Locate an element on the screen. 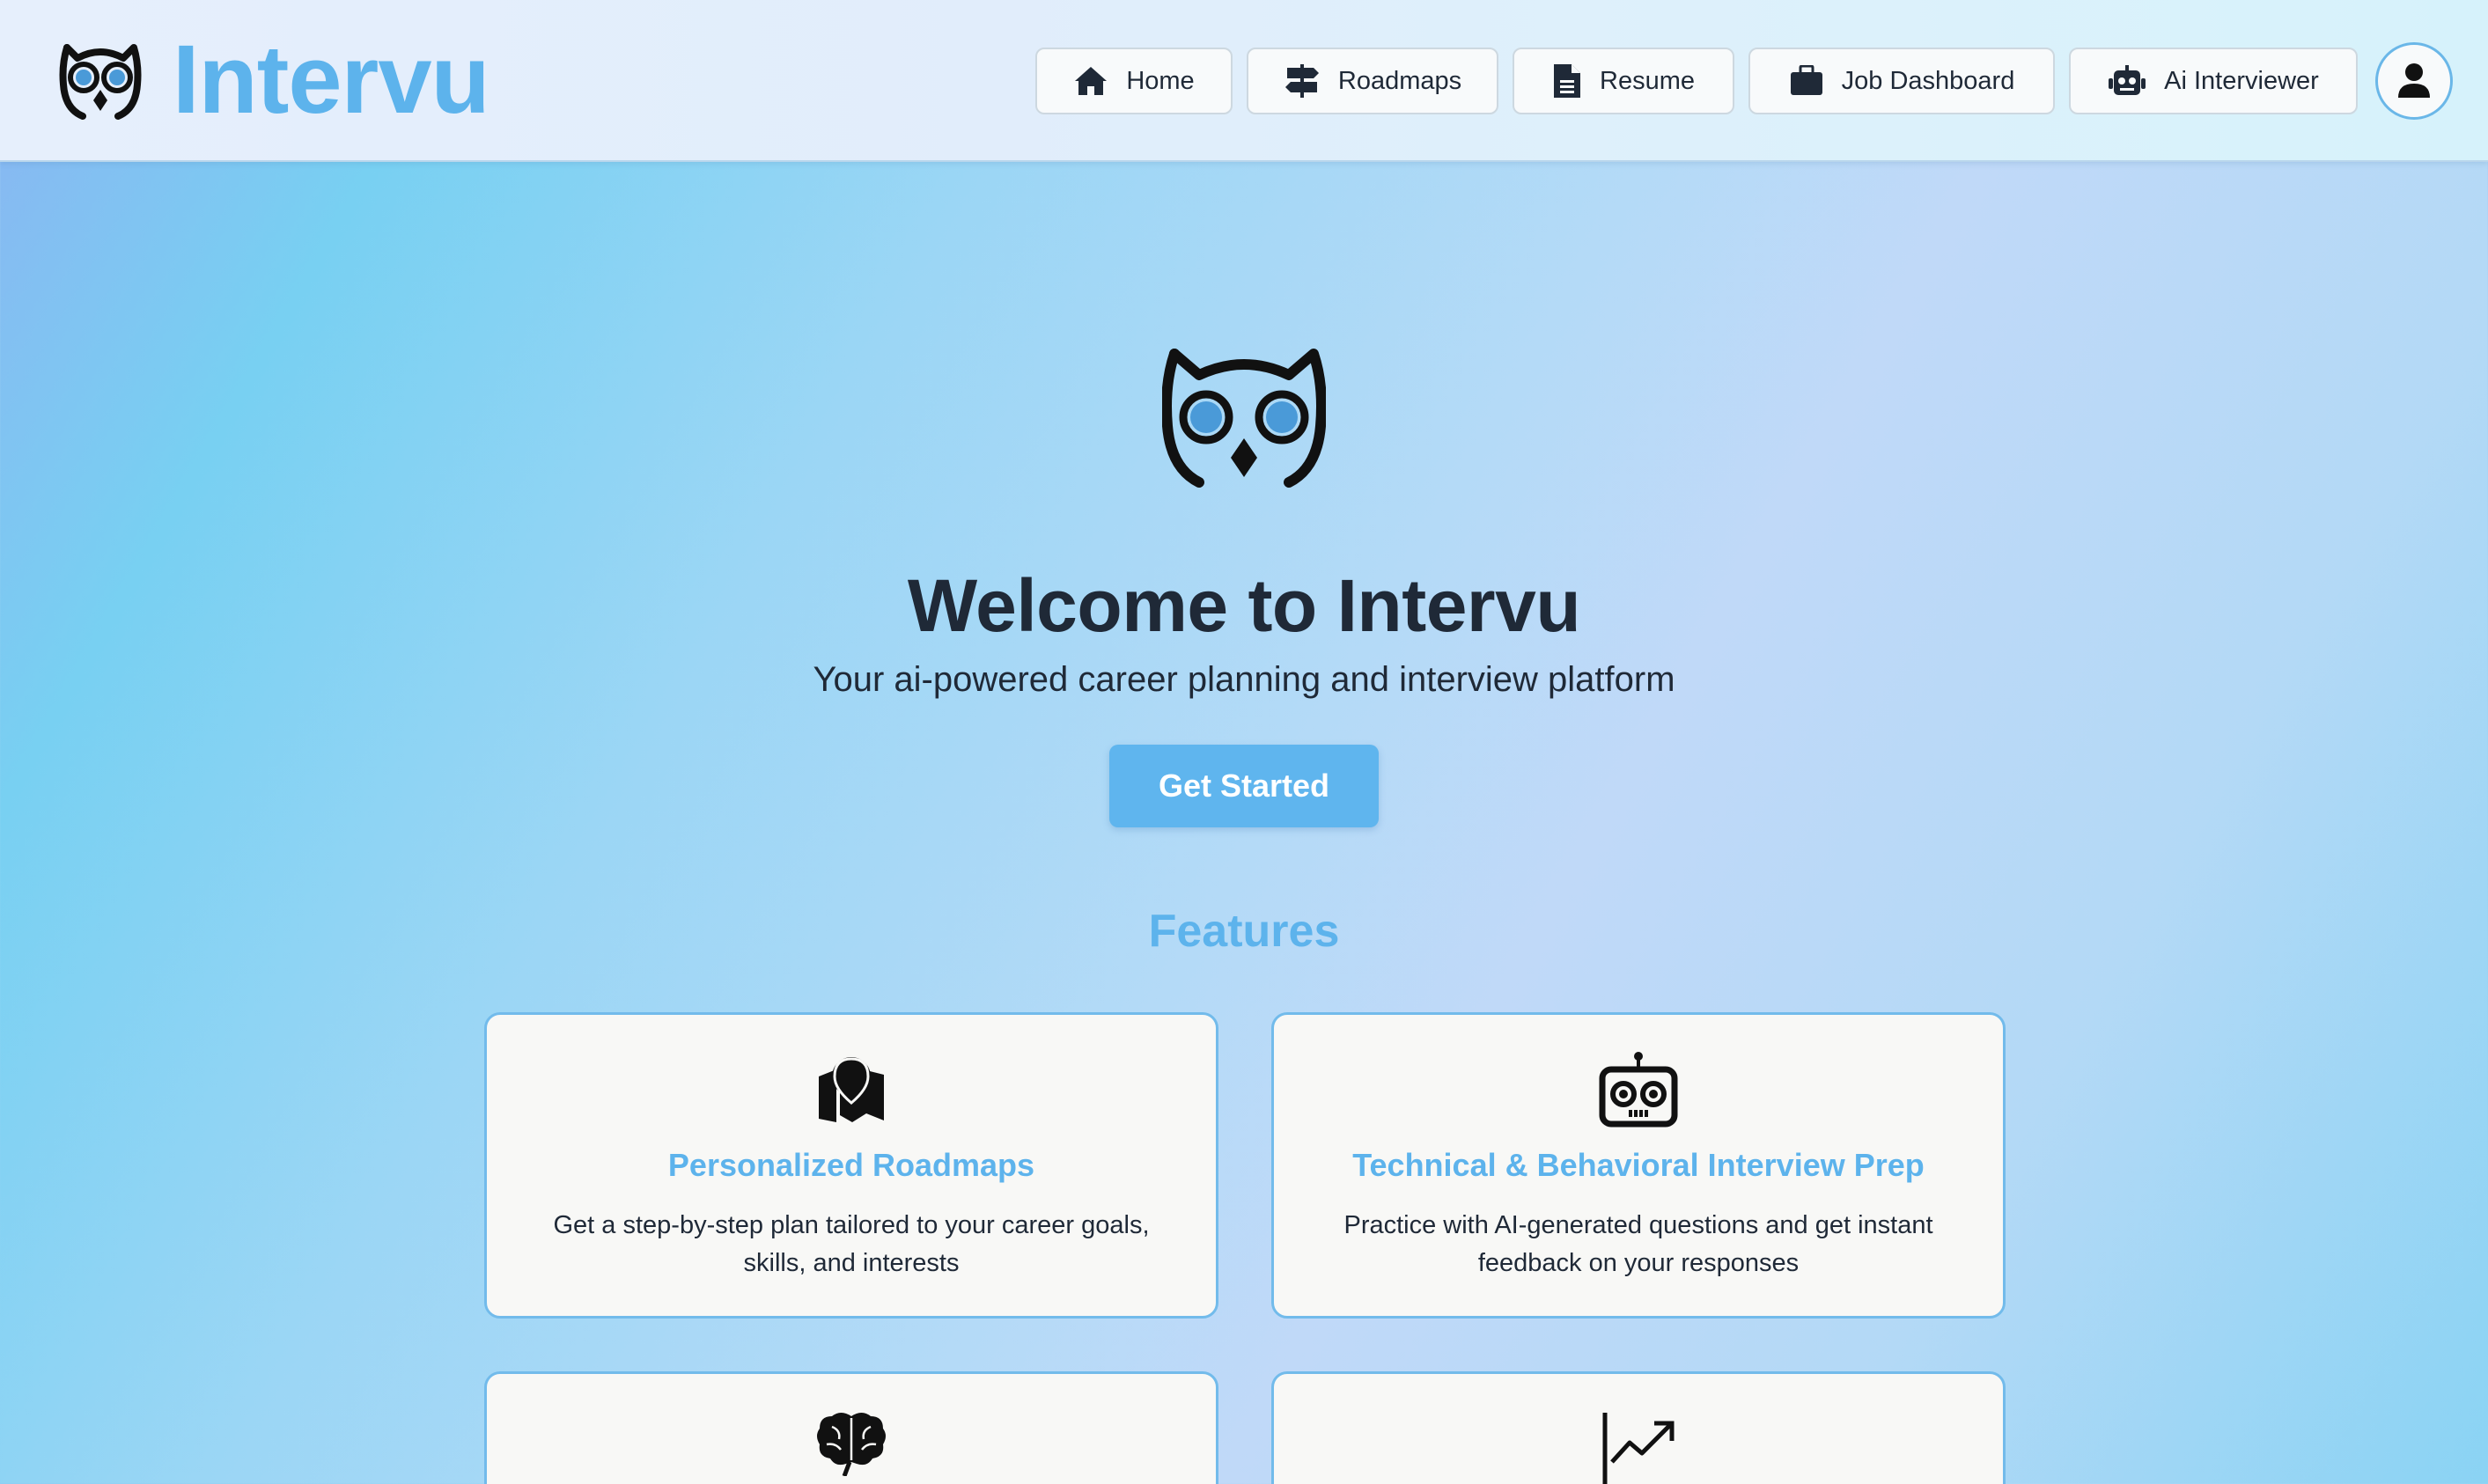 The image size is (2488, 1484). document-icon is located at coordinates (1567, 81).